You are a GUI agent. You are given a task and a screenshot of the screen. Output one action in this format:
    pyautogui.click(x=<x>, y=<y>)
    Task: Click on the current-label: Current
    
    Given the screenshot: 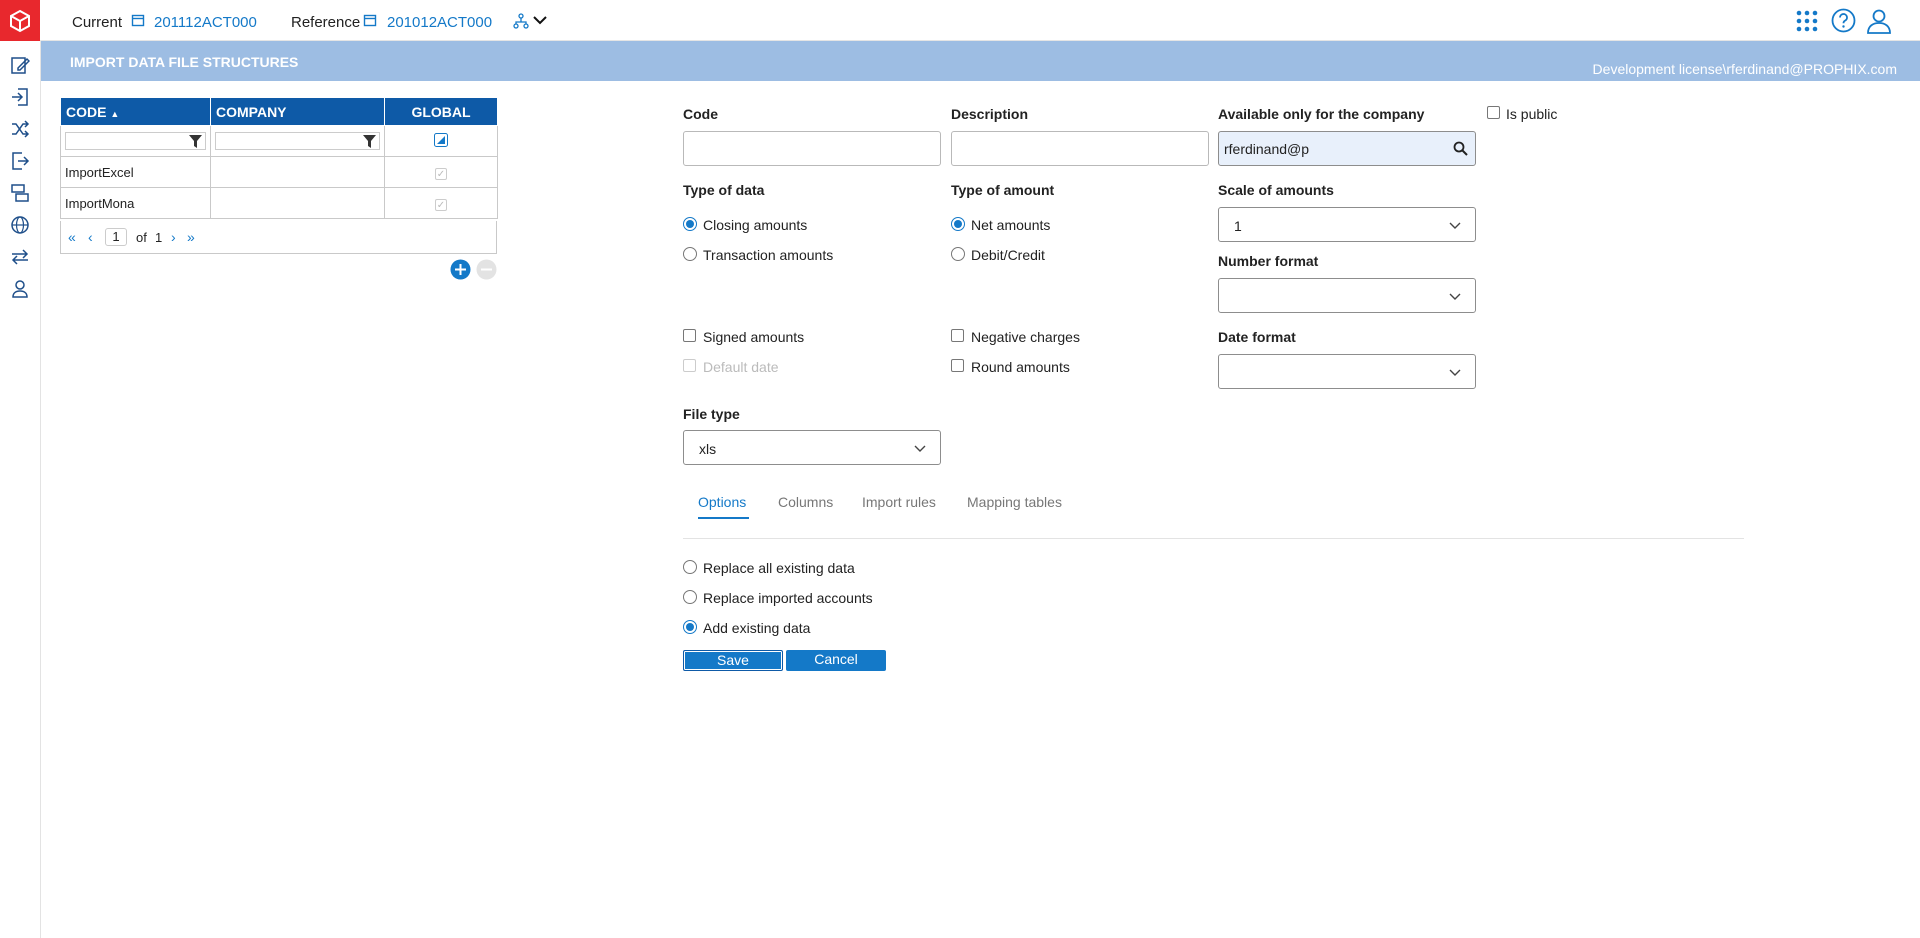 What is the action you would take?
    pyautogui.click(x=97, y=22)
    